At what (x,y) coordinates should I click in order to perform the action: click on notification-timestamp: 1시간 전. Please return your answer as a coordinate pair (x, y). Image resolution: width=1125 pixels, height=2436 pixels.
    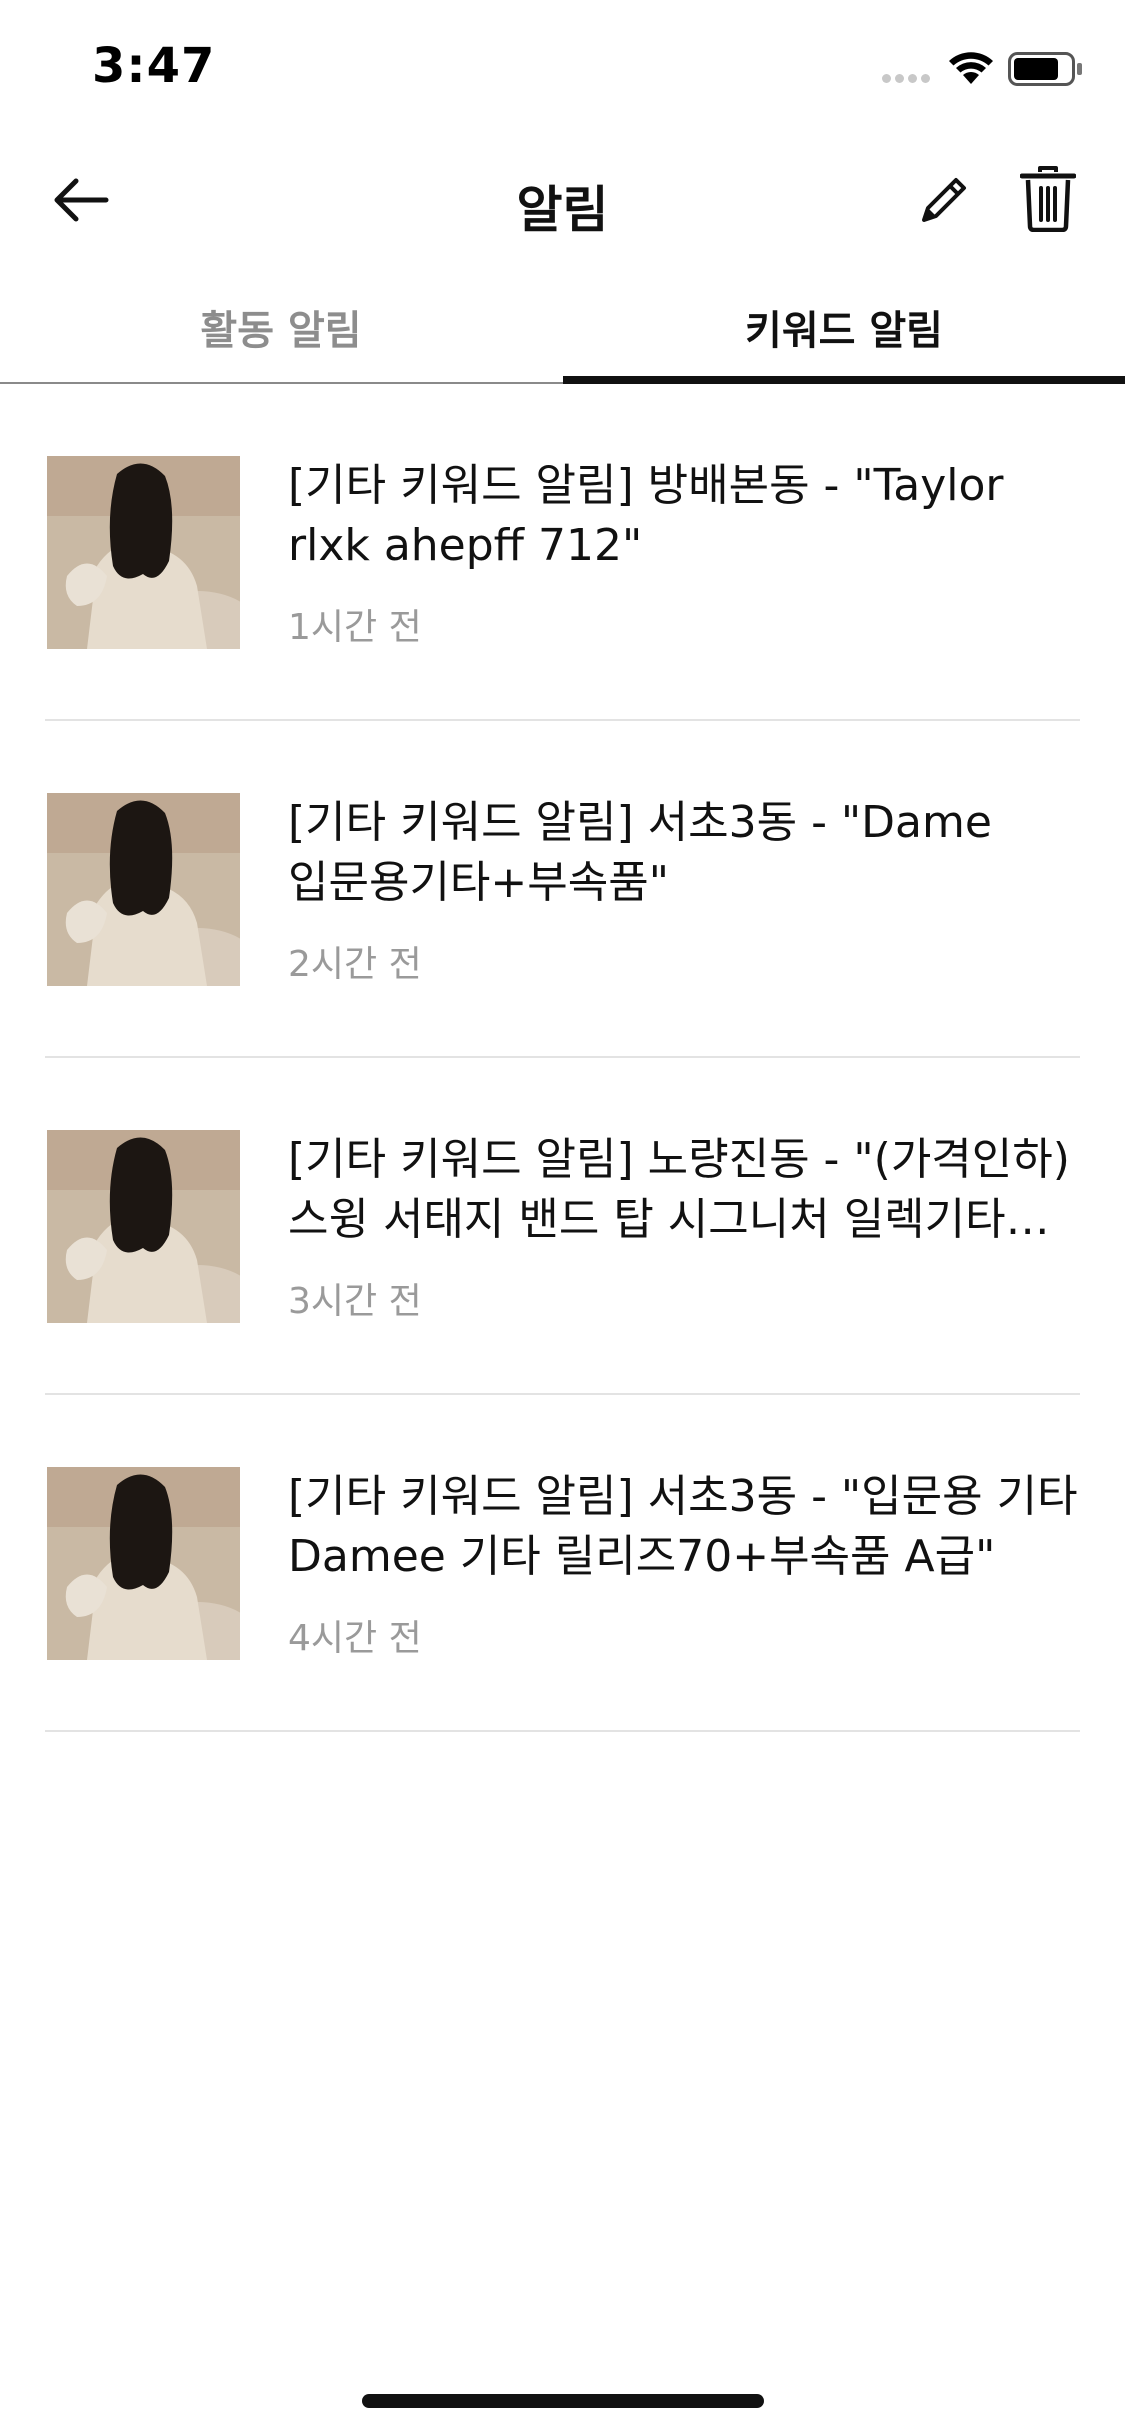
    Looking at the image, I should click on (355, 627).